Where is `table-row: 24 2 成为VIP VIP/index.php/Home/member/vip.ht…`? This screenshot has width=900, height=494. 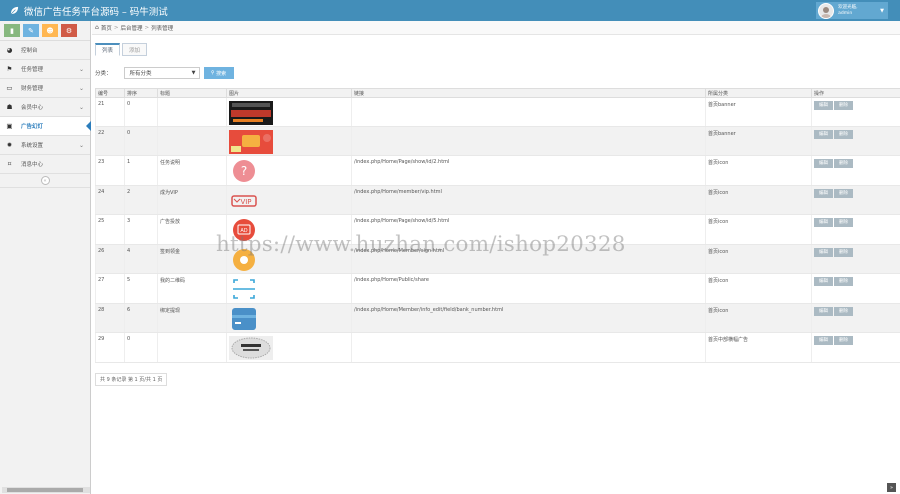
table-row: 24 2 成为VIP VIP/index.php/Home/member/vip.ht… is located at coordinates (497, 200).